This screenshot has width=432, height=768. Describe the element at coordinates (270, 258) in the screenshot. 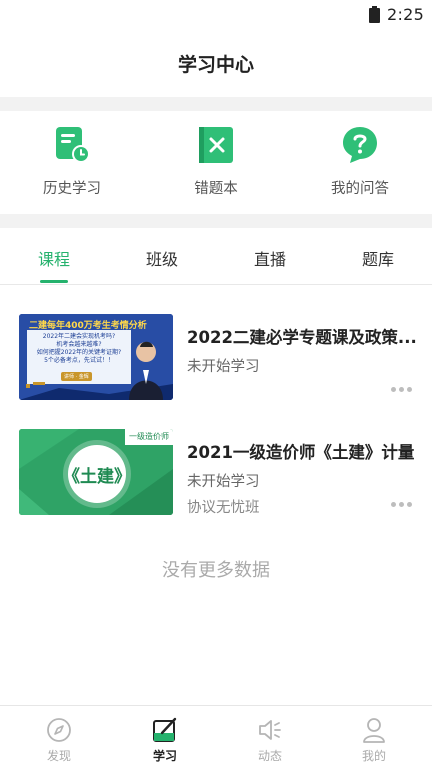

I see `tab-live: 直播` at that location.